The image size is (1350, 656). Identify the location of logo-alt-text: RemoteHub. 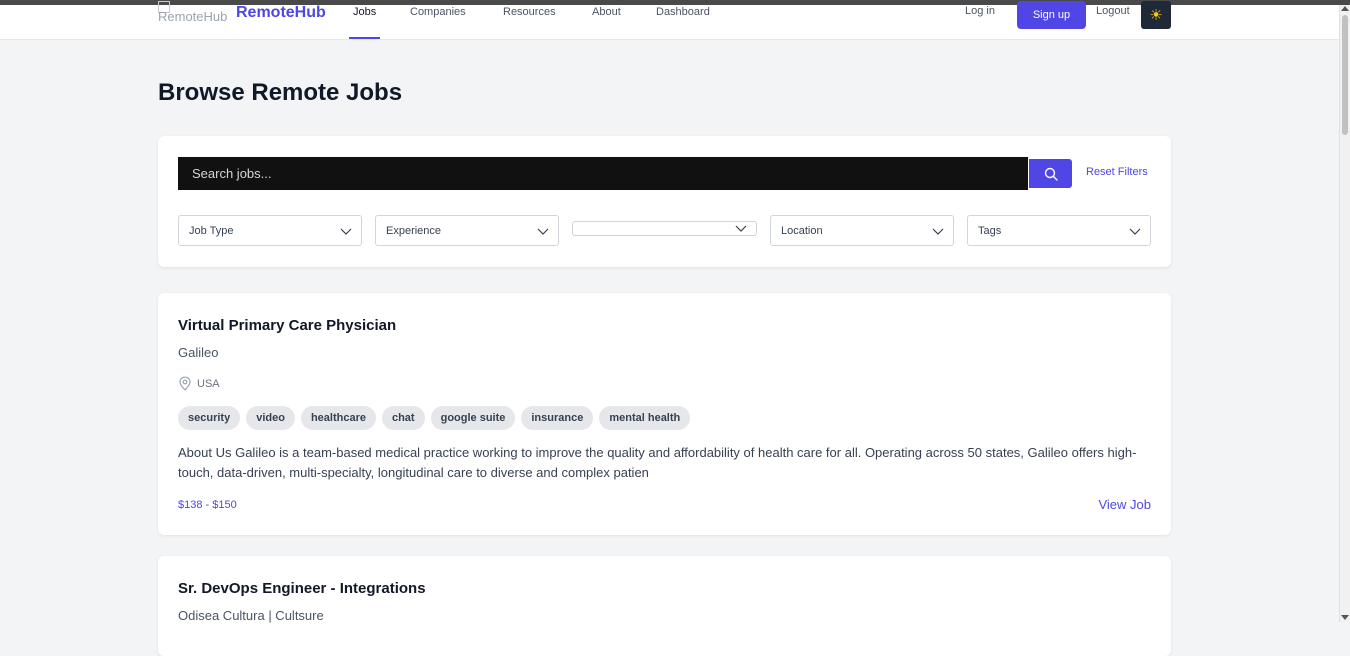
(193, 16).